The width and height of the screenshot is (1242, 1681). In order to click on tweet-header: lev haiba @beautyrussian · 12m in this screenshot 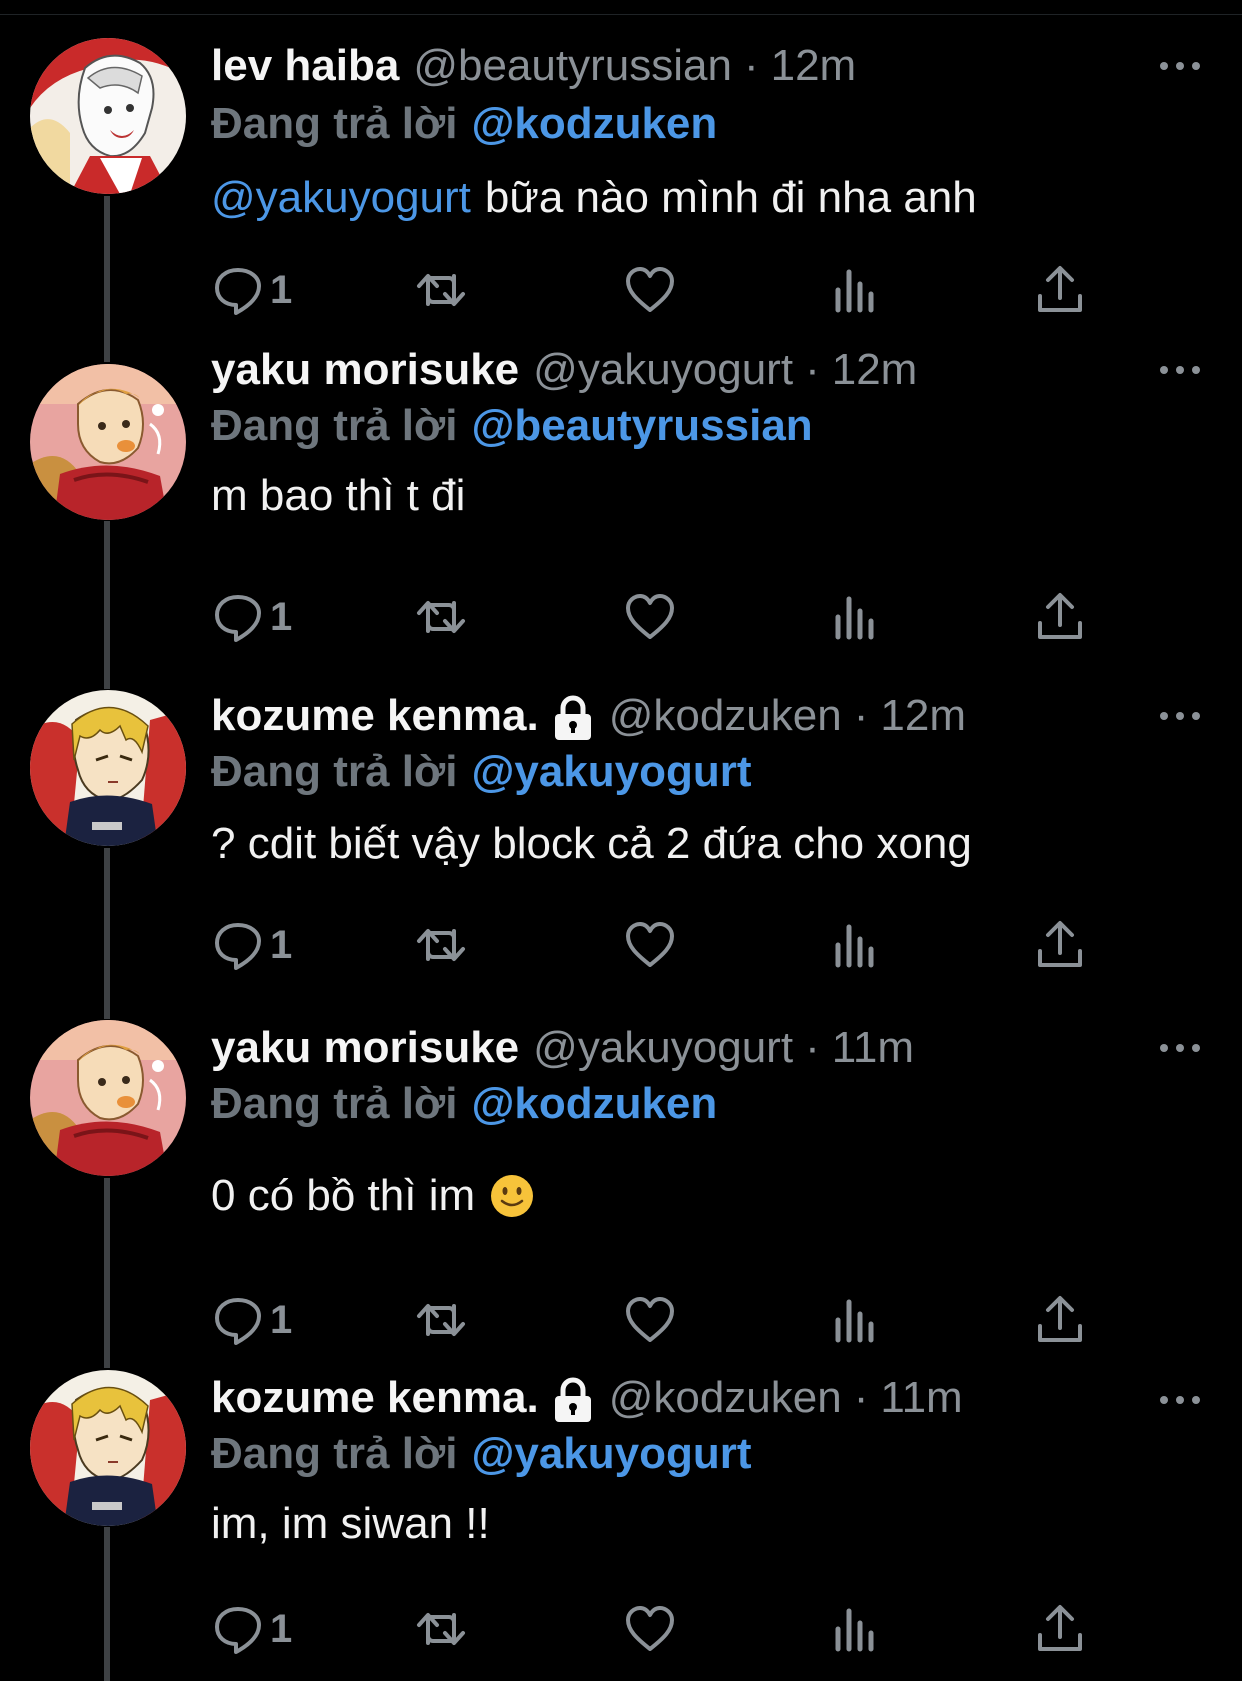, I will do `click(533, 66)`.